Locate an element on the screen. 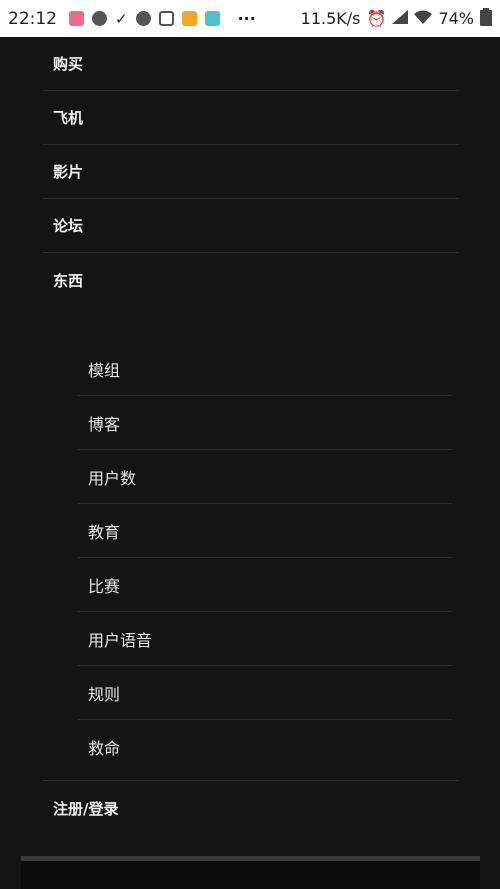 The width and height of the screenshot is (500, 889). status-bar: 22:12 ✓ ··· 11.5K/s ⏰ 74% is located at coordinates (250, 18).